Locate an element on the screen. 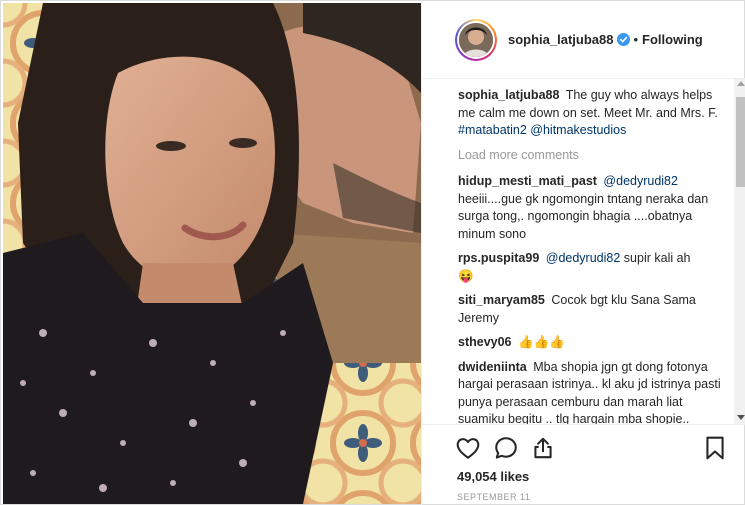 Image resolution: width=745 pixels, height=505 pixels. bookmark-icon is located at coordinates (715, 448).